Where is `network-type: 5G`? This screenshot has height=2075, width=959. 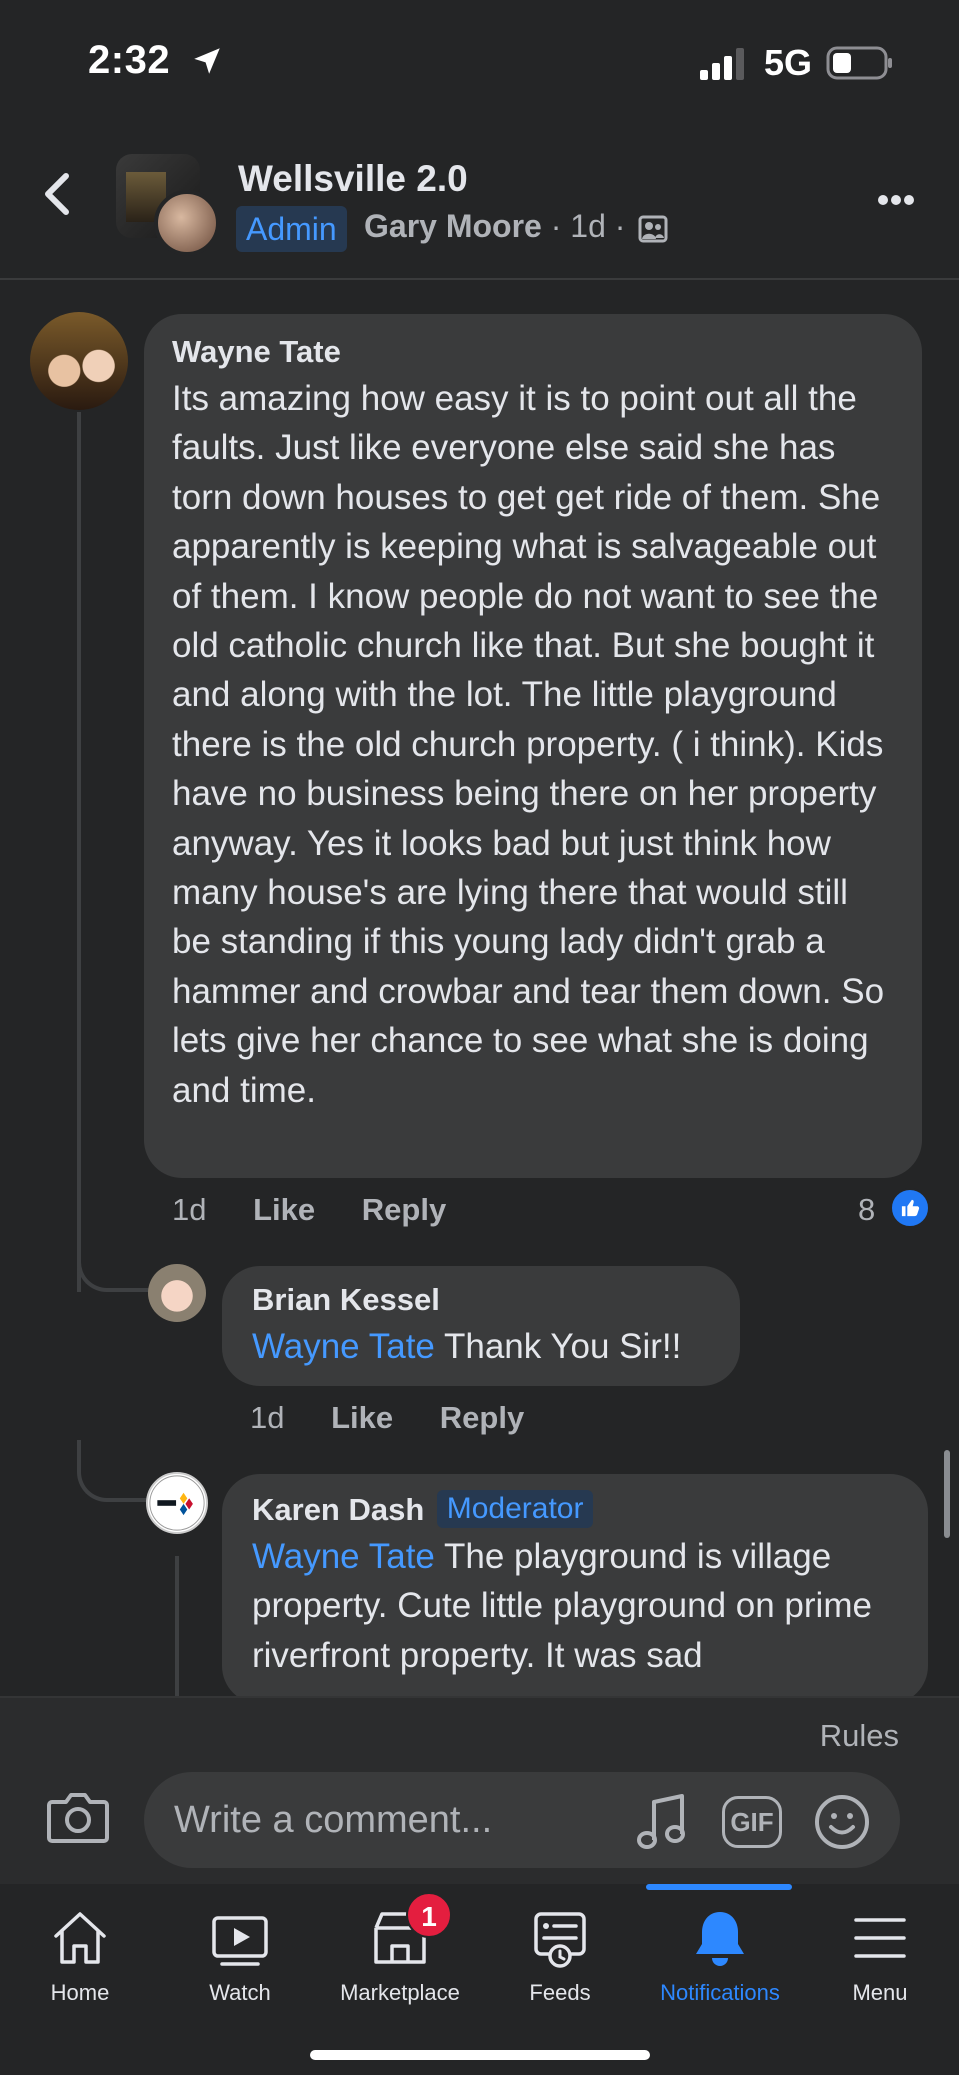 network-type: 5G is located at coordinates (788, 62).